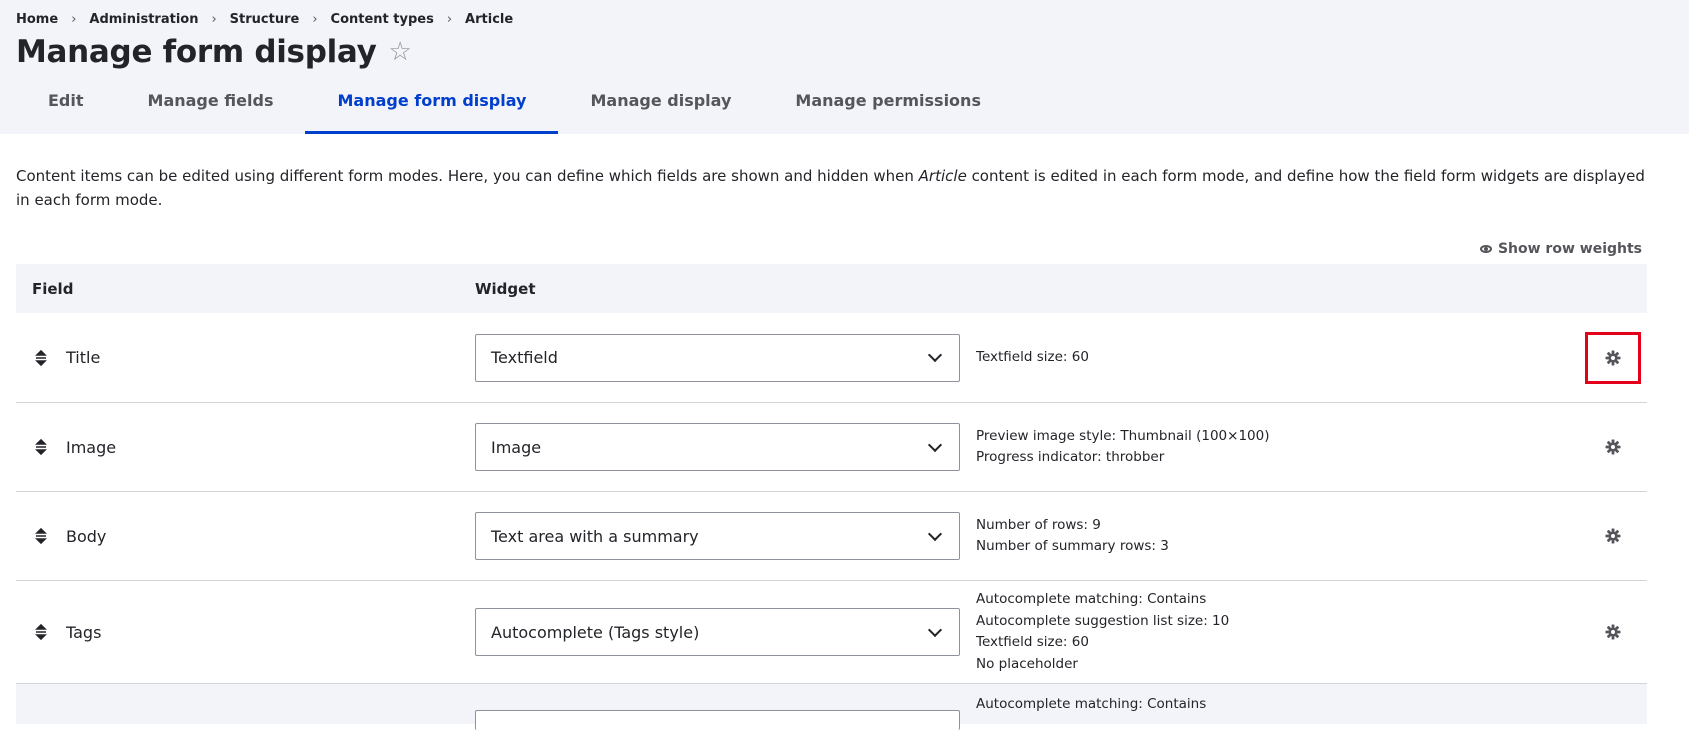 Image resolution: width=1689 pixels, height=730 pixels. I want to click on tab-manage-form-display: Manage form display, so click(432, 112).